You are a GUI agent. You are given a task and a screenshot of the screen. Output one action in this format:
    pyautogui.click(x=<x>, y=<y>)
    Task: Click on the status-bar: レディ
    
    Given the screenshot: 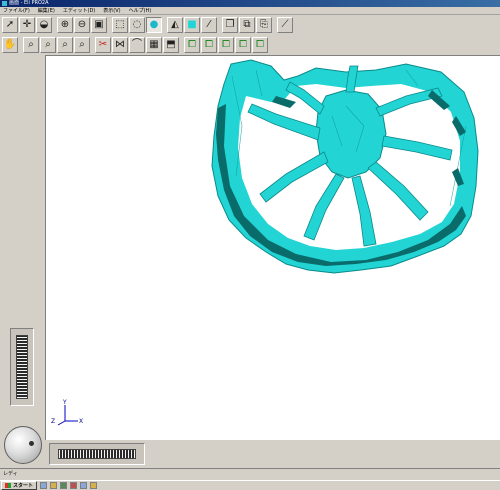 What is the action you would take?
    pyautogui.click(x=250, y=474)
    